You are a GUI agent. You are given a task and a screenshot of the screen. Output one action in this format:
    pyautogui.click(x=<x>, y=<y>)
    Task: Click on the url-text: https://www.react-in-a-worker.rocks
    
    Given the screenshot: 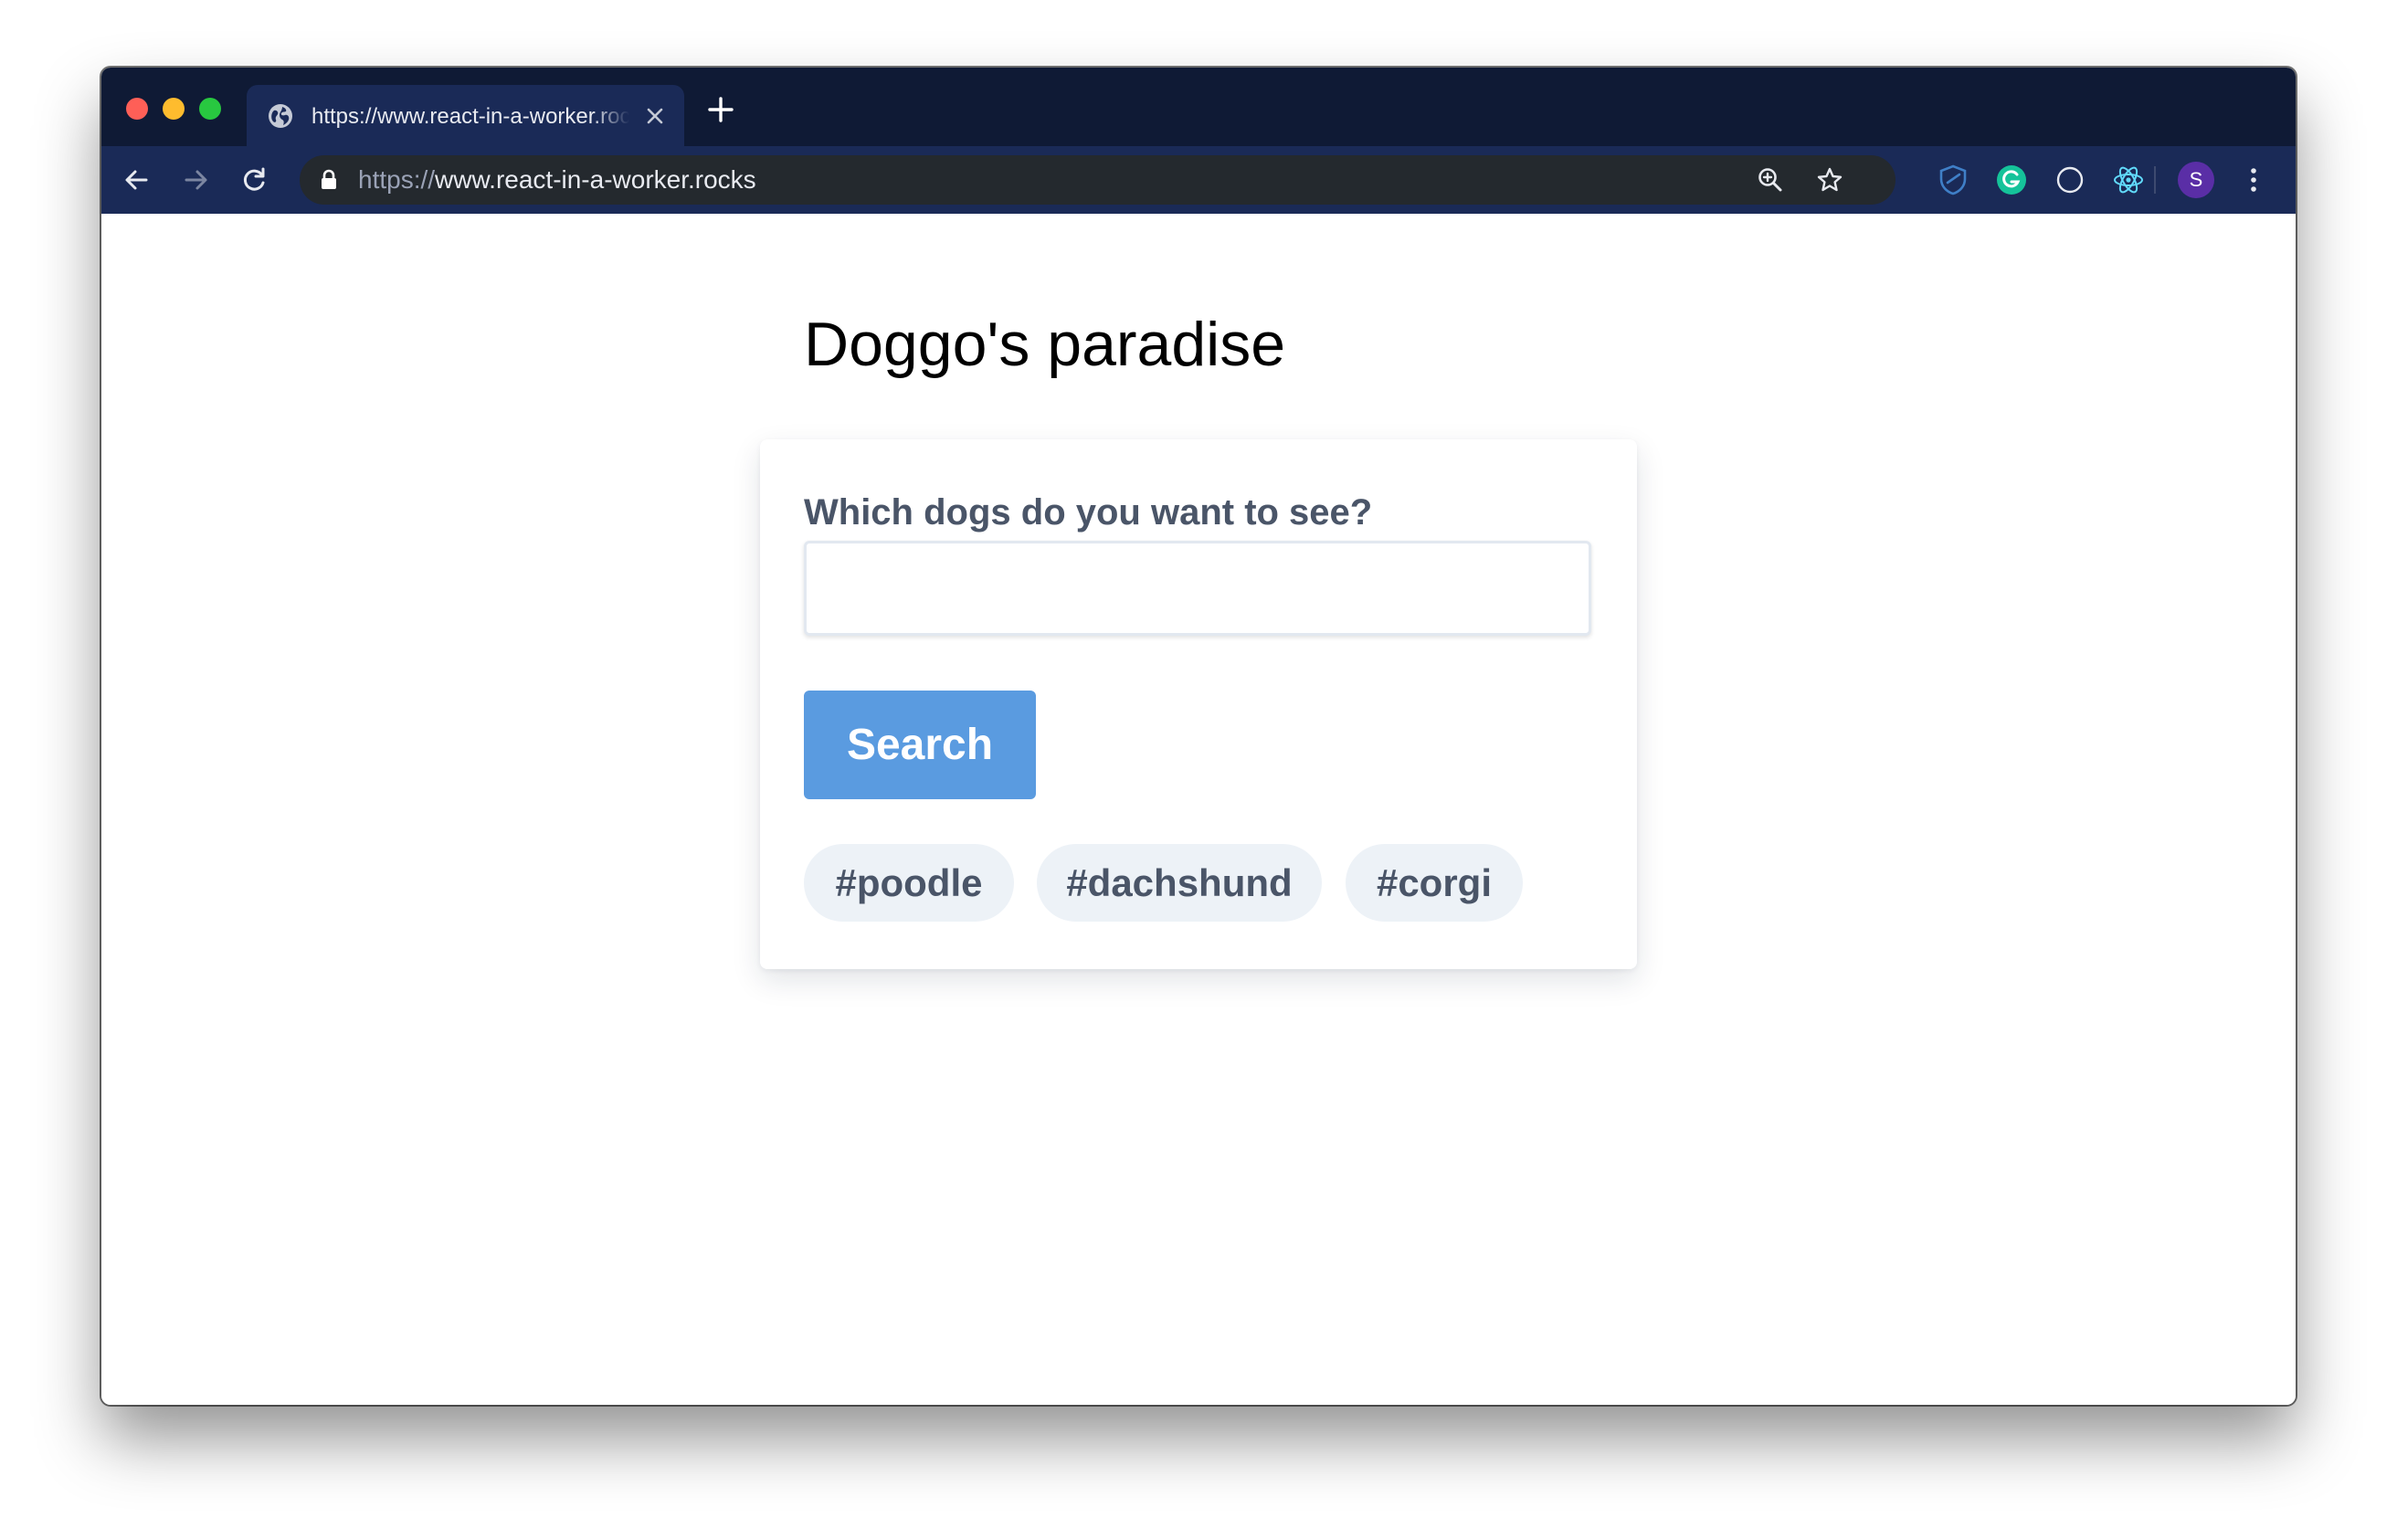 What is the action you would take?
    pyautogui.click(x=557, y=180)
    